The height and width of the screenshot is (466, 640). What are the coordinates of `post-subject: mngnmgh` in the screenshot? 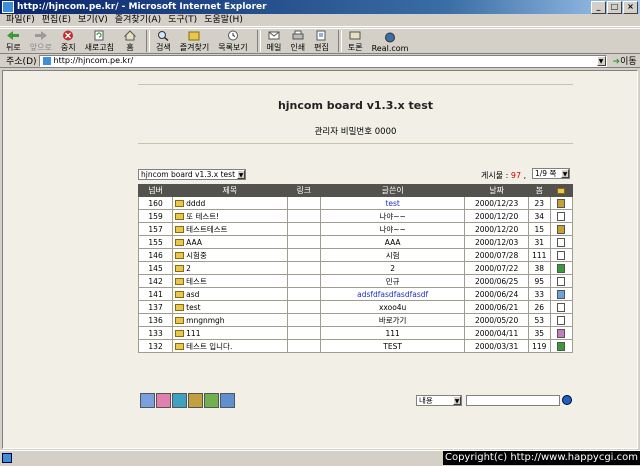 It's located at (230, 320).